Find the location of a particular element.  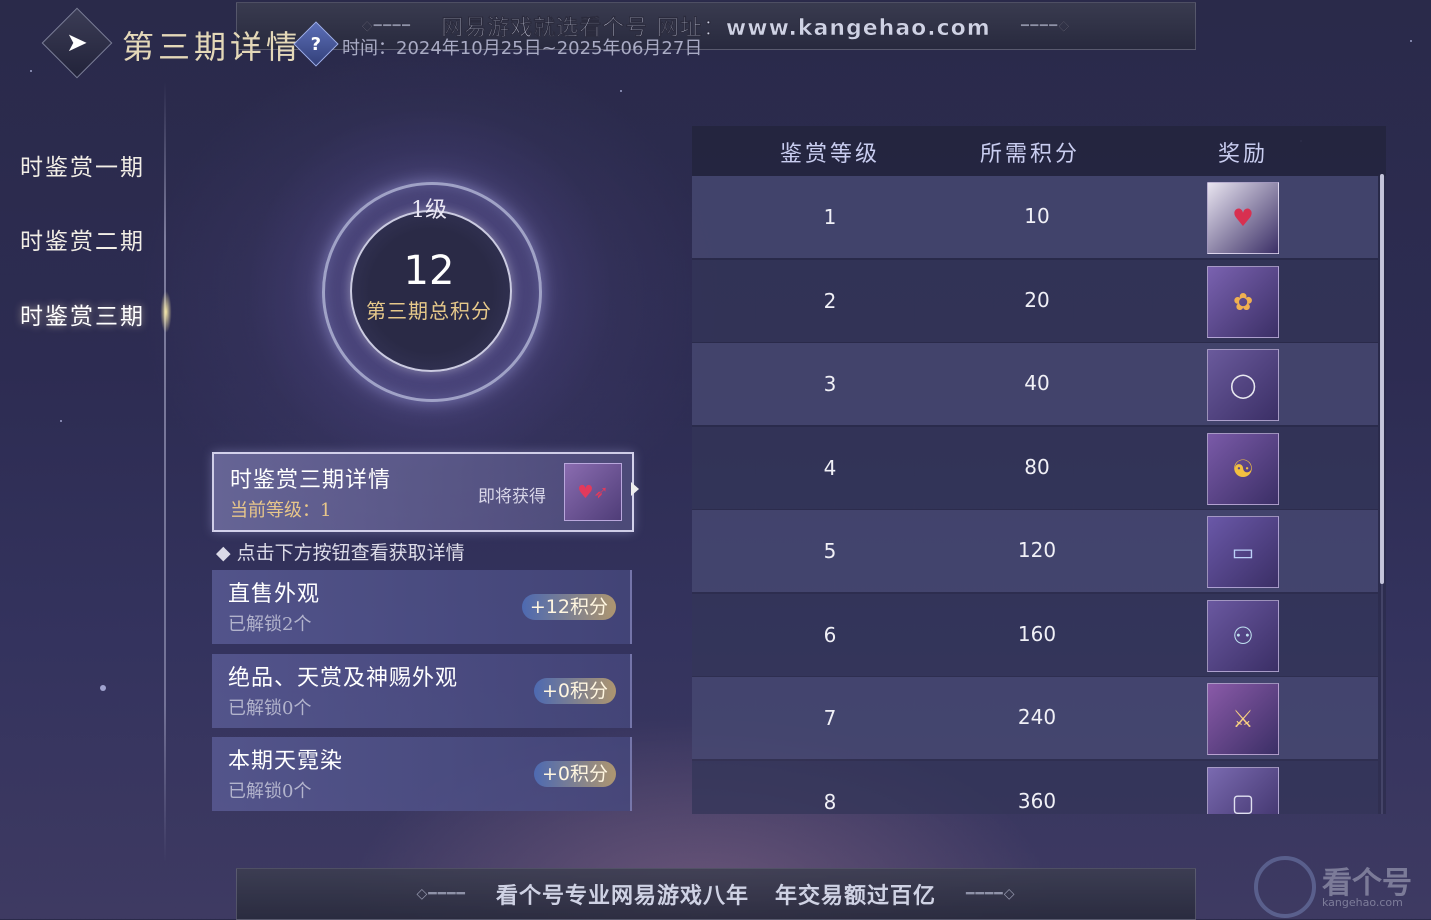

source-premium-appearances: 绝品、天赏及神赐外观 已解锁0个 +0积分 is located at coordinates (422, 691).